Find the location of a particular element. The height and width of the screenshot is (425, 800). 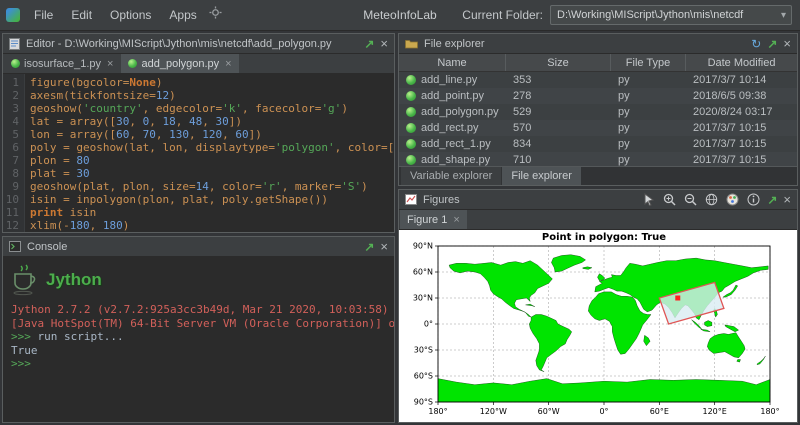

file-size-cell: 278 is located at coordinates (522, 96).